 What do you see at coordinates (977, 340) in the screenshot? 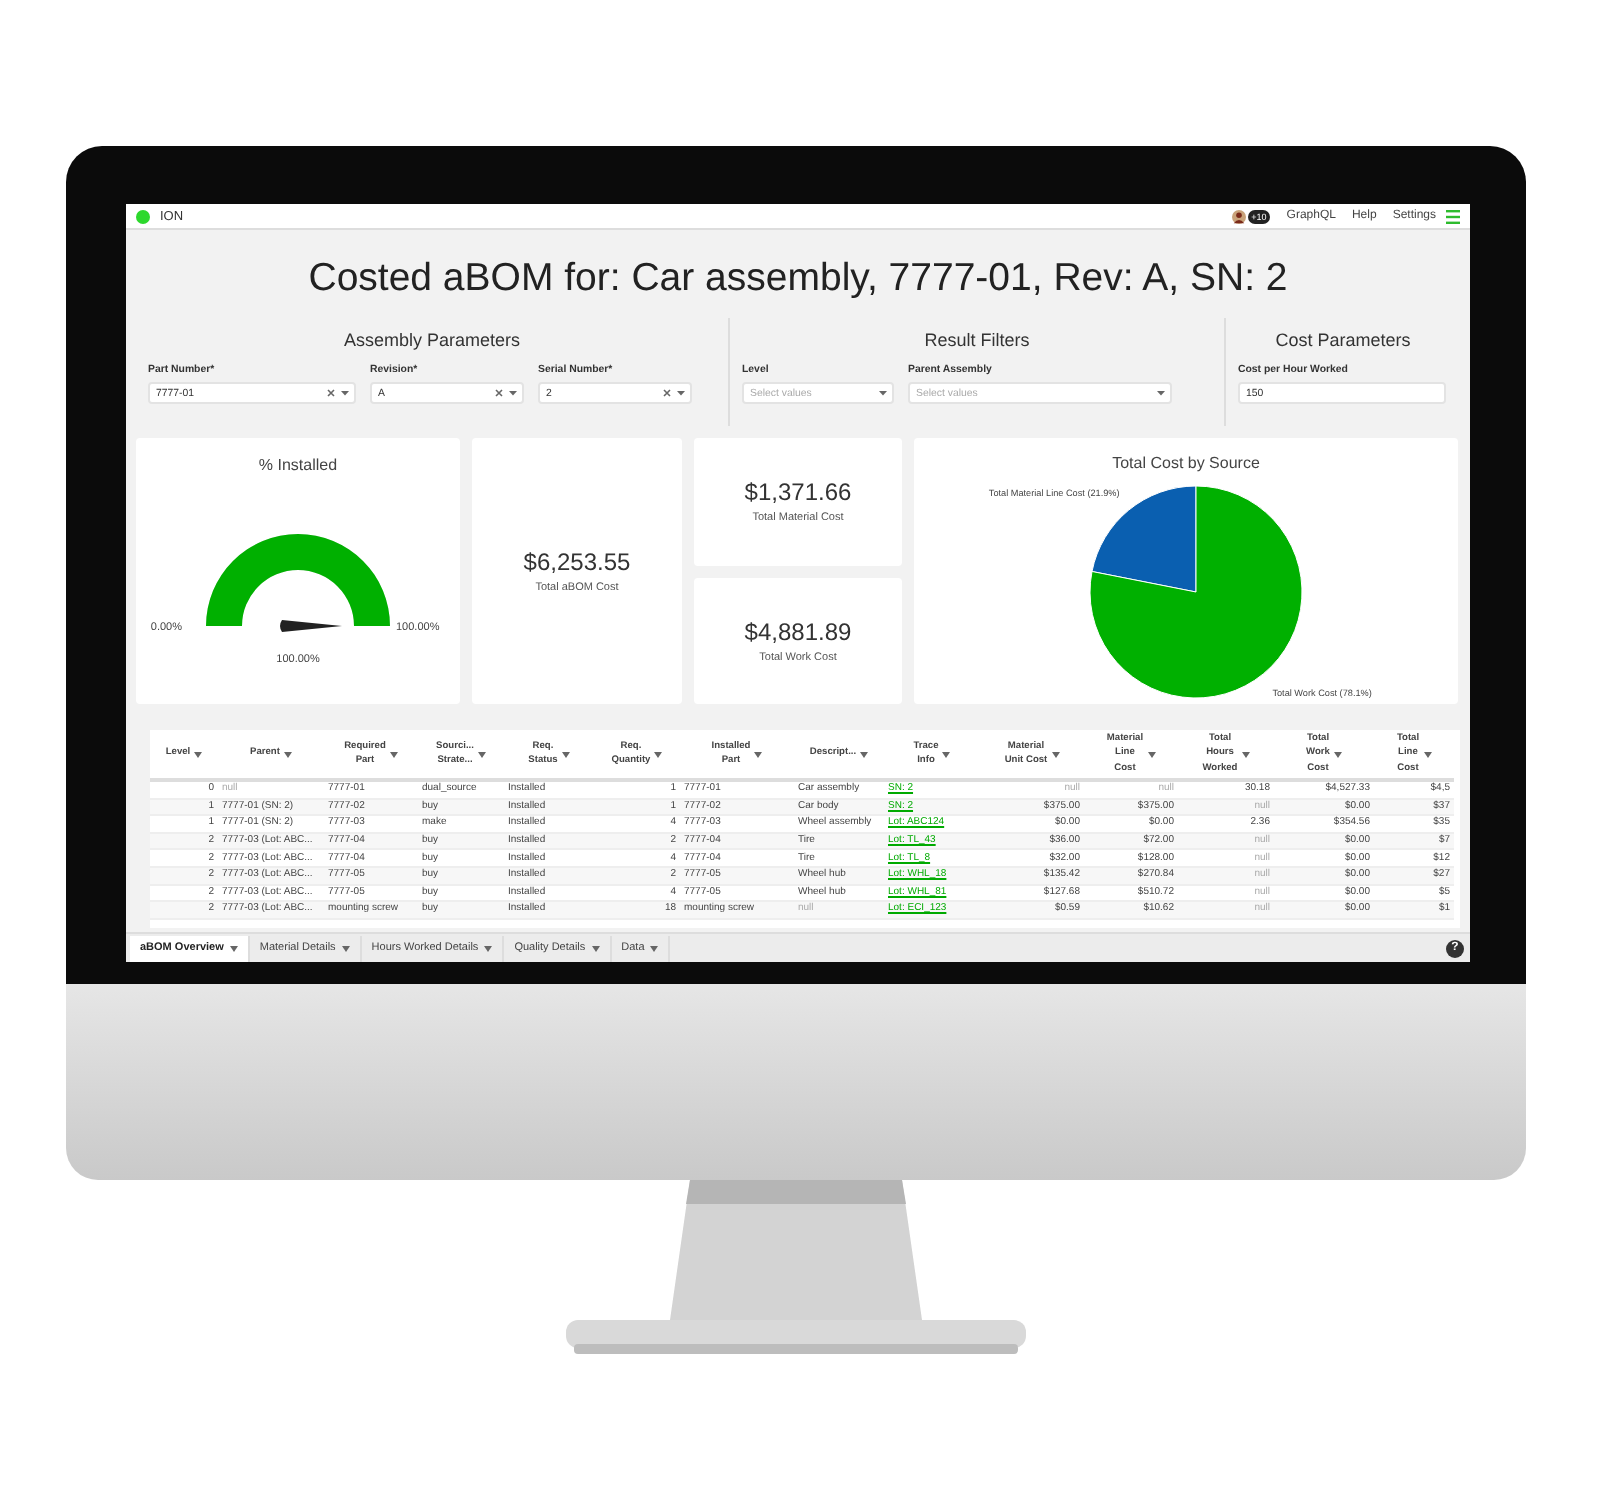
I see `section-title: Result Filters` at bounding box center [977, 340].